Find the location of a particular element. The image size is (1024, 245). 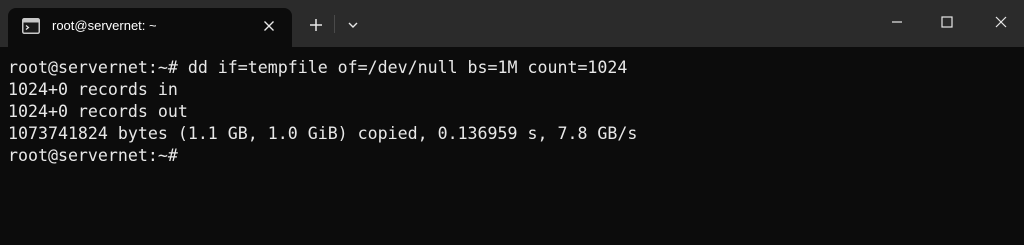

output-line: 1024+0 records in is located at coordinates (93, 89).